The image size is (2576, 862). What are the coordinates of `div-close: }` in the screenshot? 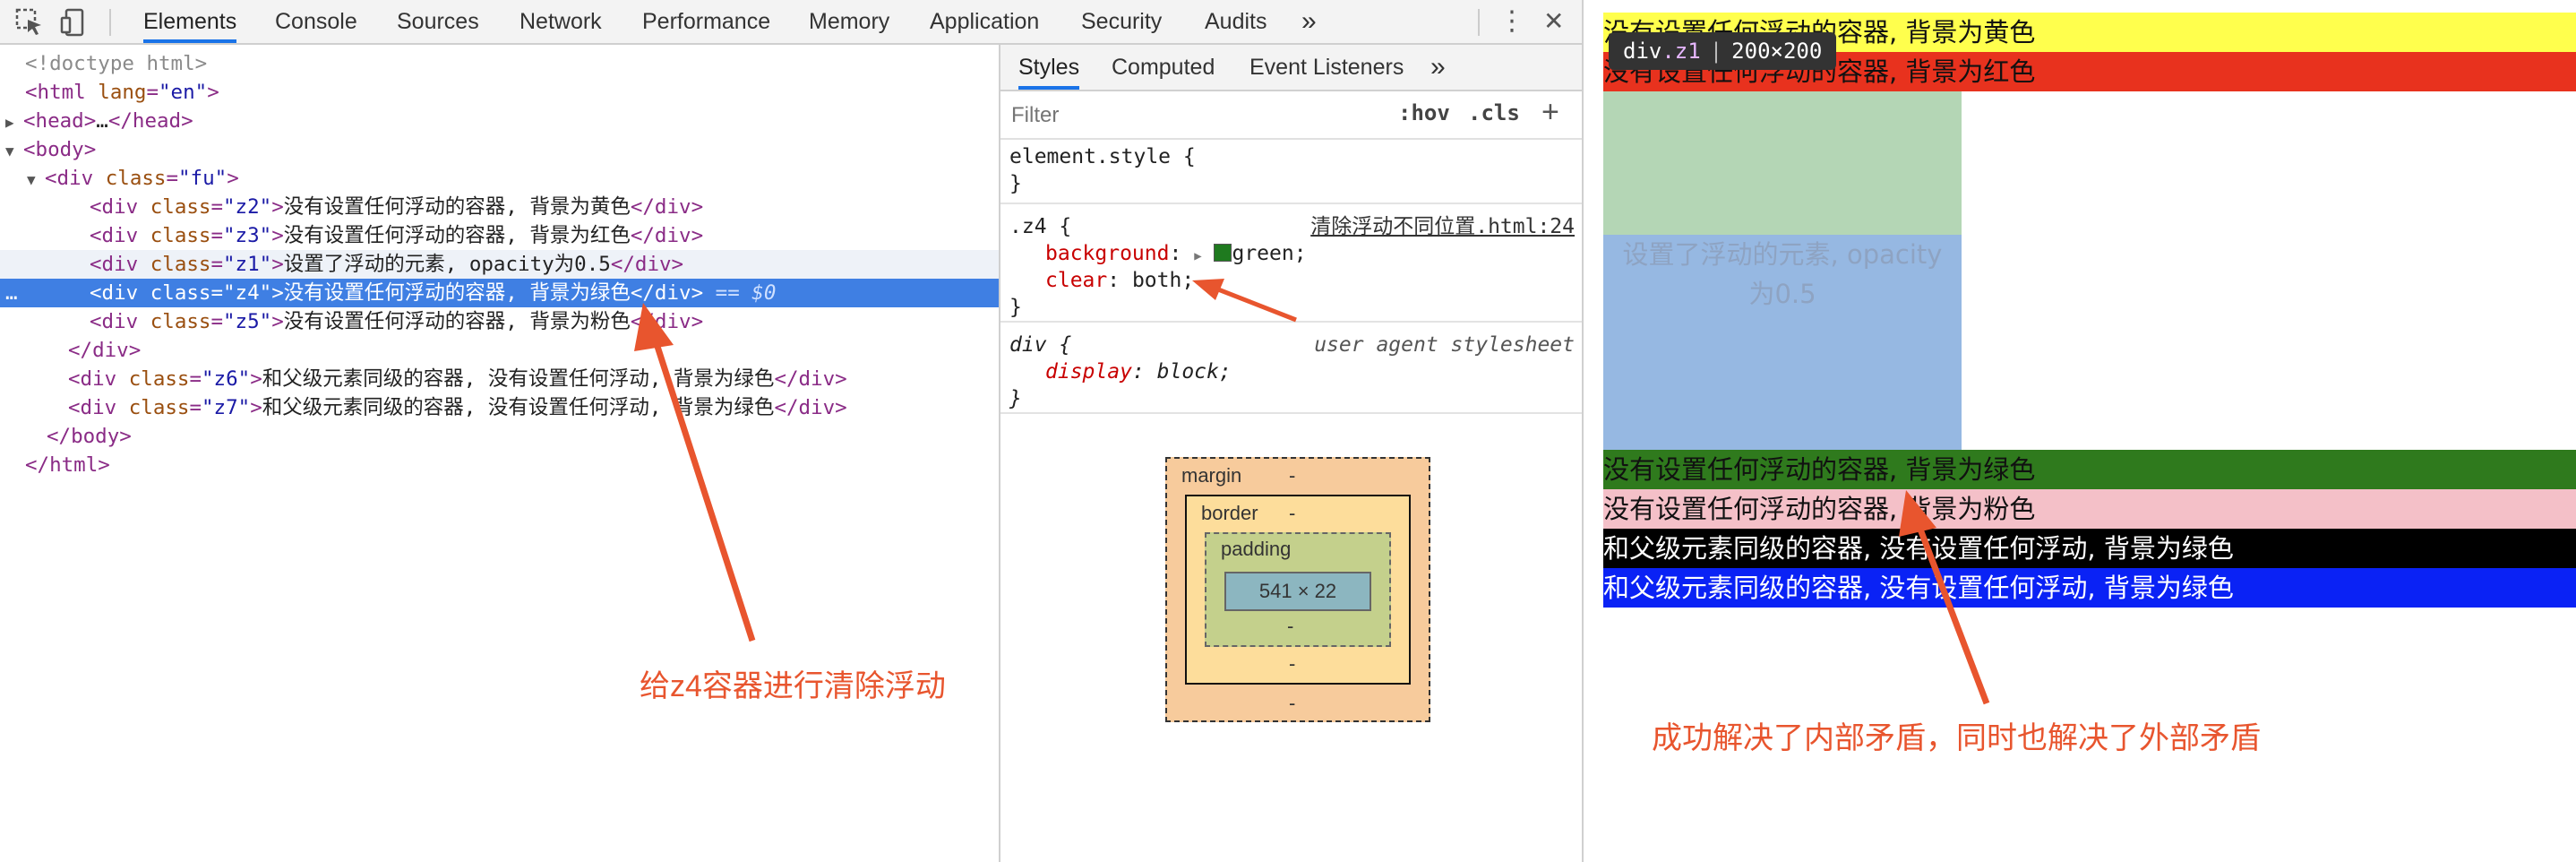 It's located at (1015, 398).